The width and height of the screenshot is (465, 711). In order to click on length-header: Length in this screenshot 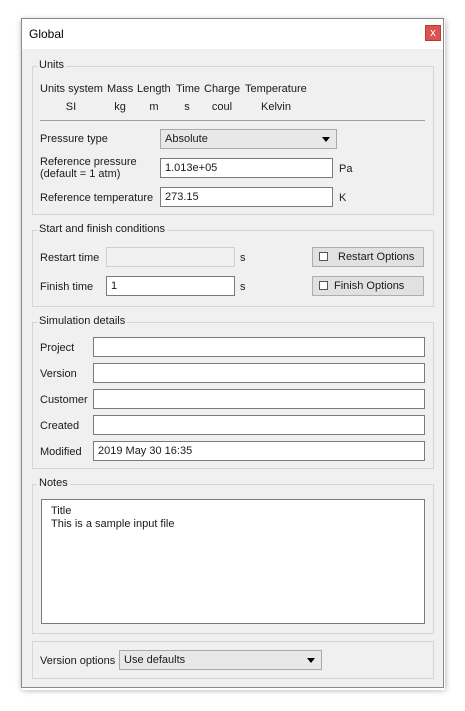, I will do `click(154, 89)`.